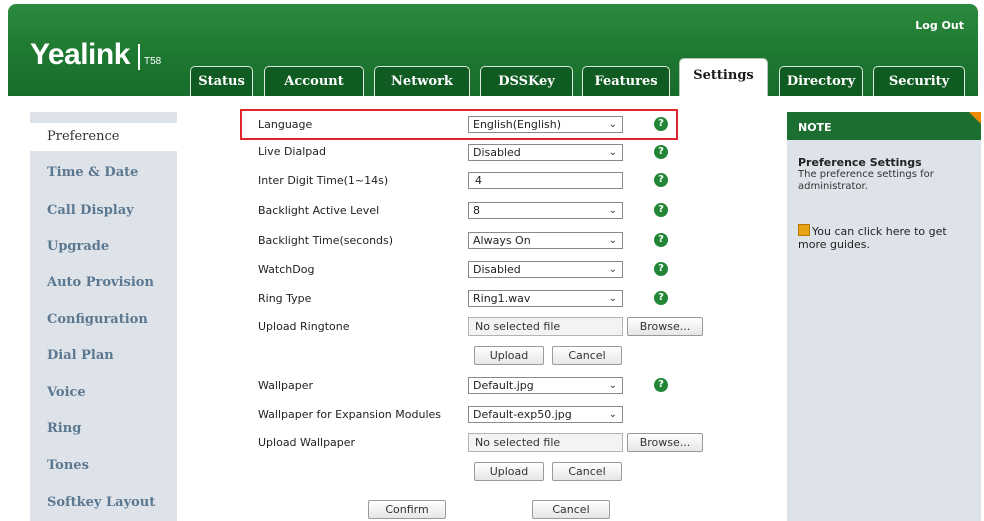 Image resolution: width=984 pixels, height=521 pixels. Describe the element at coordinates (319, 210) in the screenshot. I see `backlight-level-label: Backlight Active Level` at that location.